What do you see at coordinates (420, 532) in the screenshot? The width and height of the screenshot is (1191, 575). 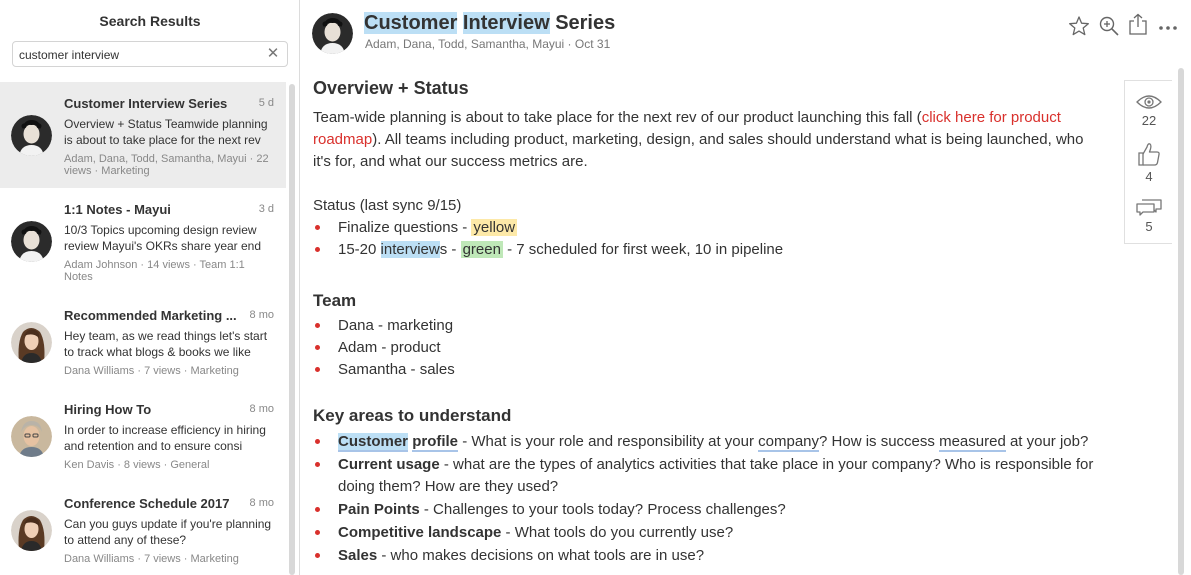 I see `key-area-label: Competitive landscape` at bounding box center [420, 532].